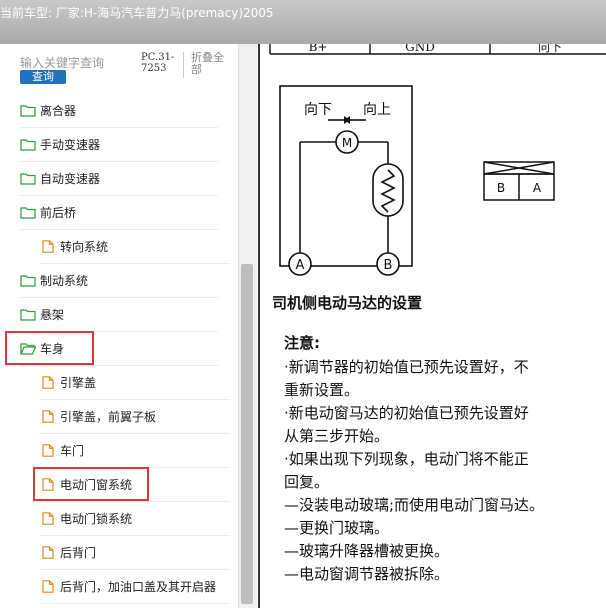 This screenshot has width=606, height=608. Describe the element at coordinates (406, 367) in the screenshot. I see `note-line: ·新调节器的初始值已预先设置好，不` at that location.